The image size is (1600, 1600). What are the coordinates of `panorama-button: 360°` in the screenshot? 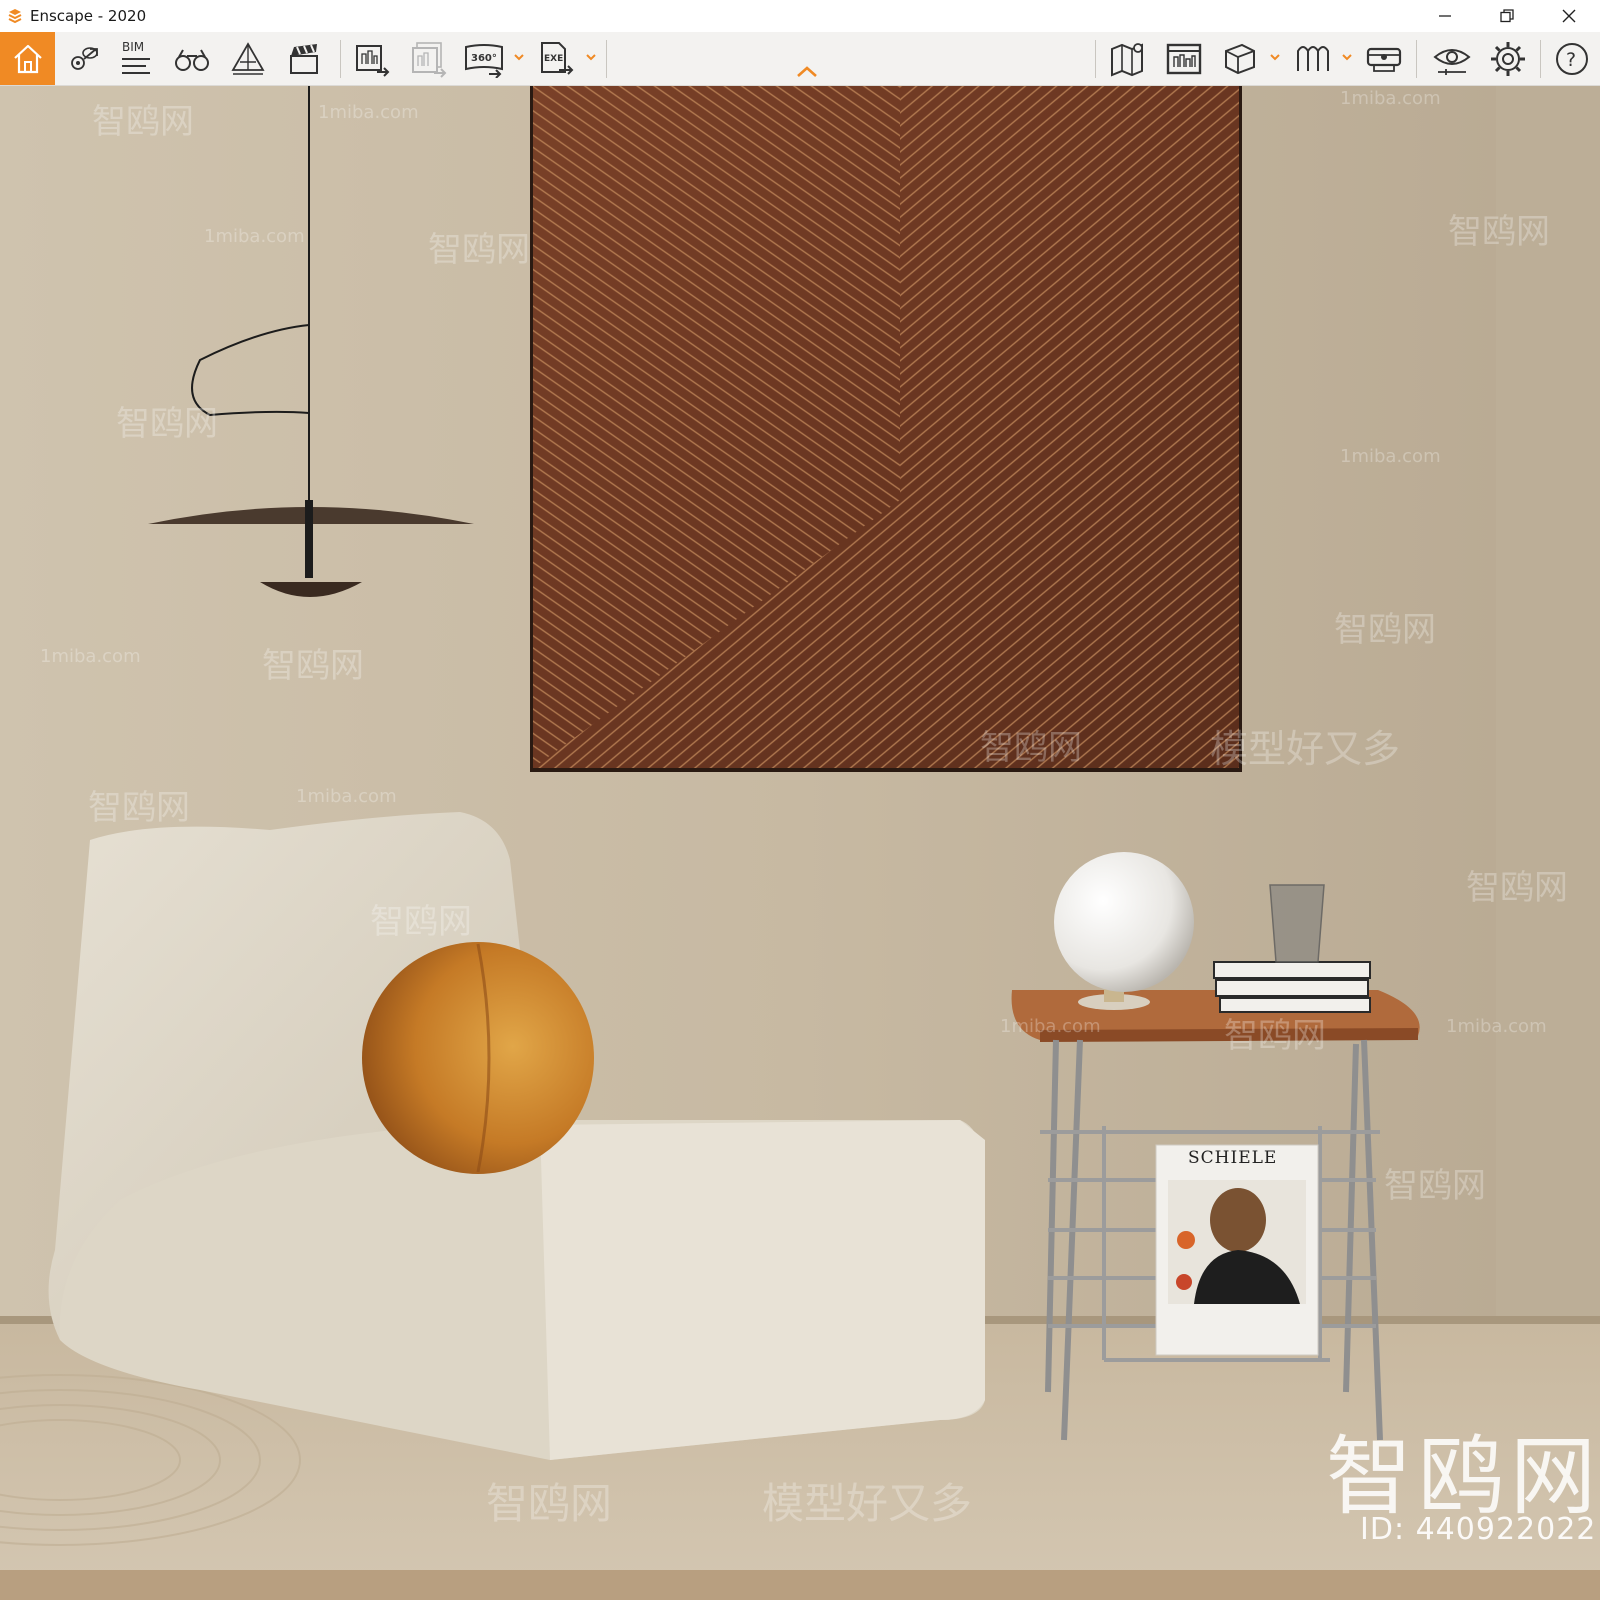 It's located at (484, 58).